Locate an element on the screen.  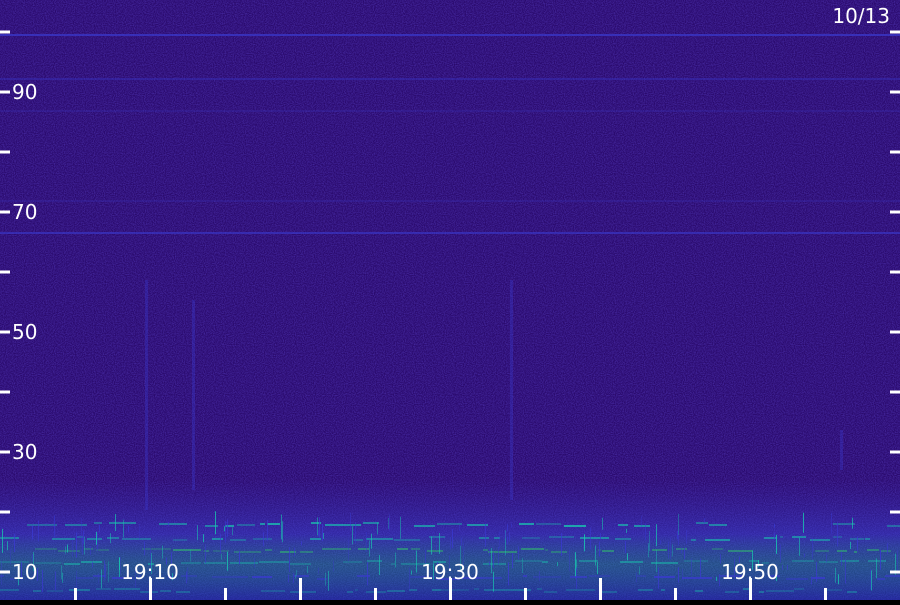
y-minor-tick-left is located at coordinates (5, 32).